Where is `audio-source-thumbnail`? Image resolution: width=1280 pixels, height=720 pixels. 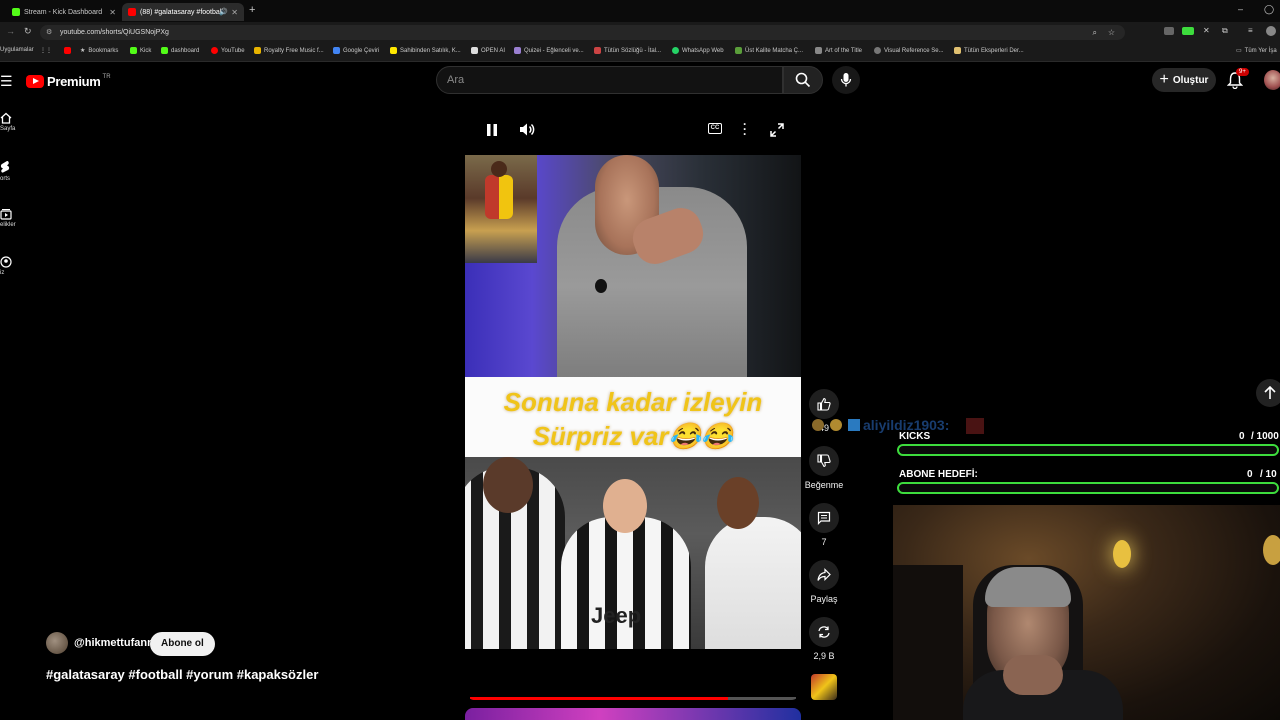
audio-source-thumbnail is located at coordinates (824, 687).